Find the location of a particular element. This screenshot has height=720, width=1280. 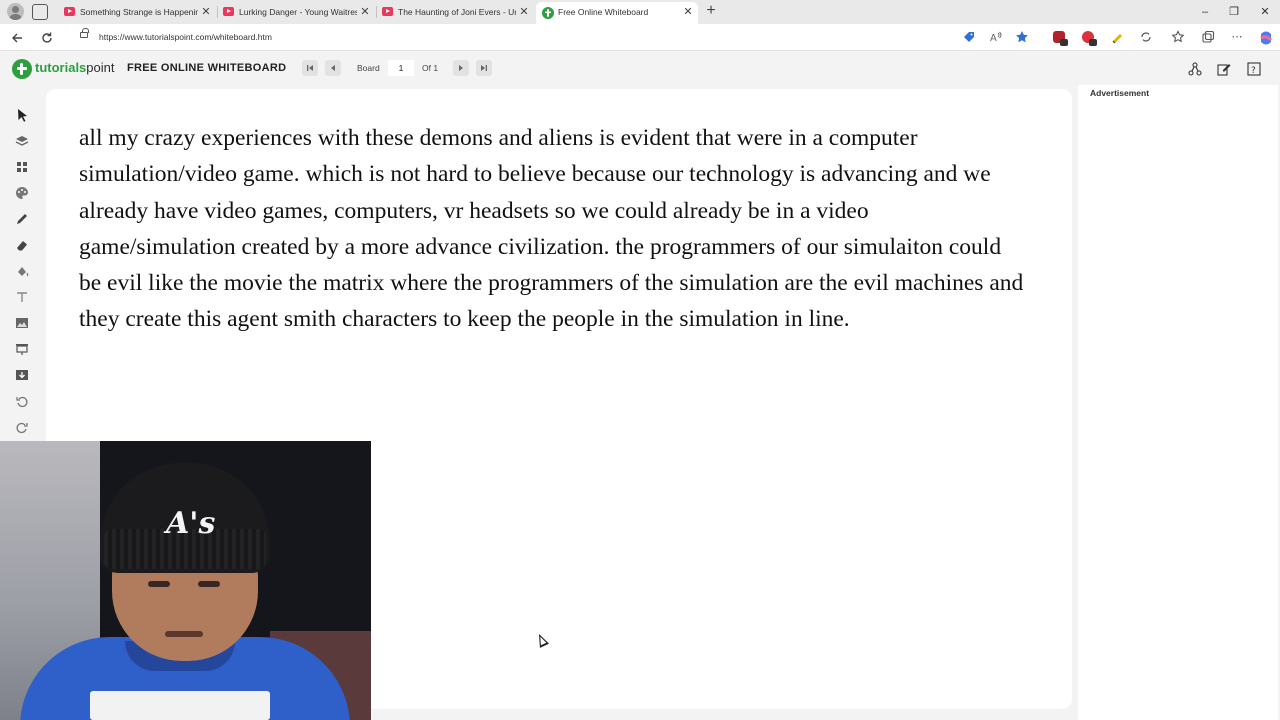

tab-actions-icon is located at coordinates (40, 12).